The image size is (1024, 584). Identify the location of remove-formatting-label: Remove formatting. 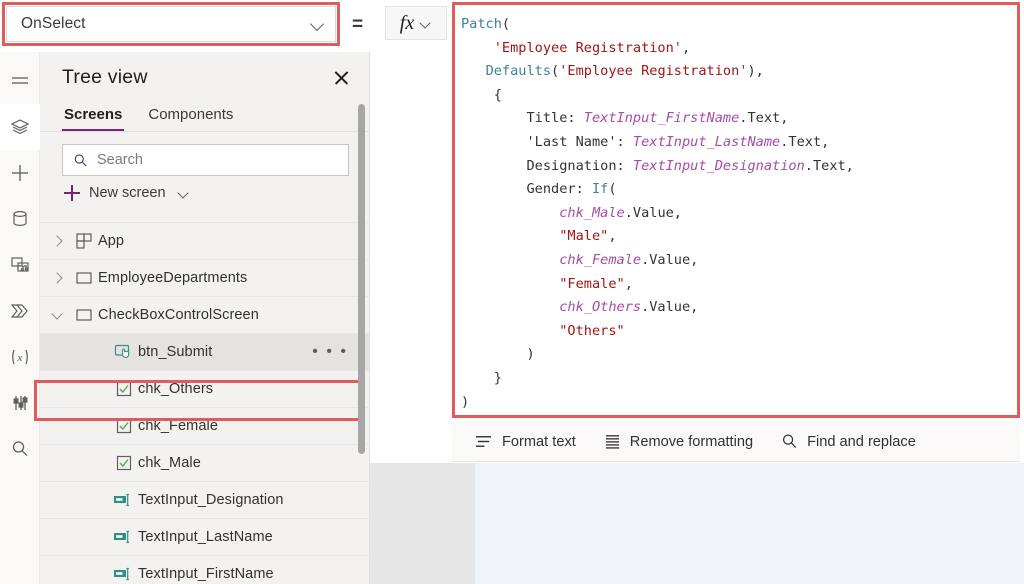
(691, 441).